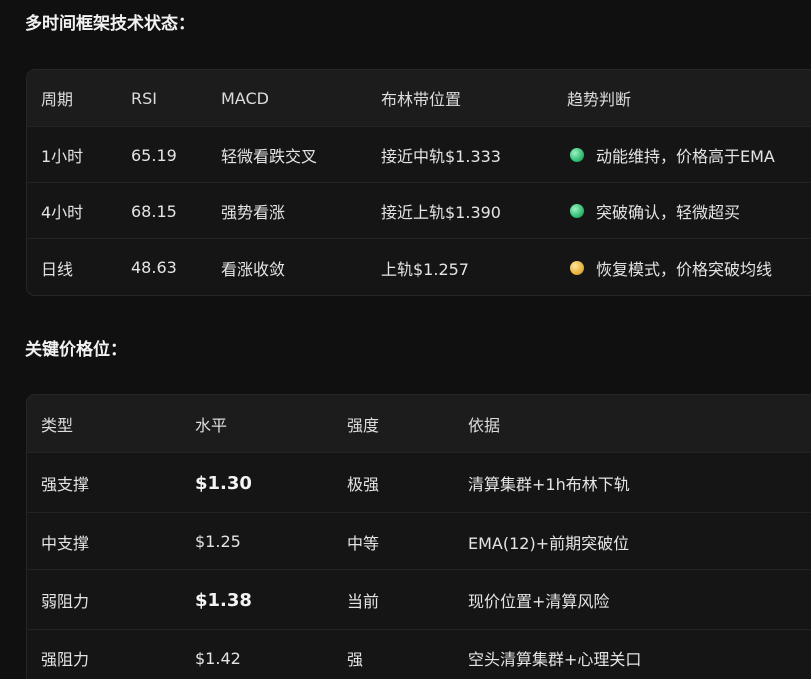  What do you see at coordinates (668, 212) in the screenshot?
I see `trend-text: 突破确认，轻微超买` at bounding box center [668, 212].